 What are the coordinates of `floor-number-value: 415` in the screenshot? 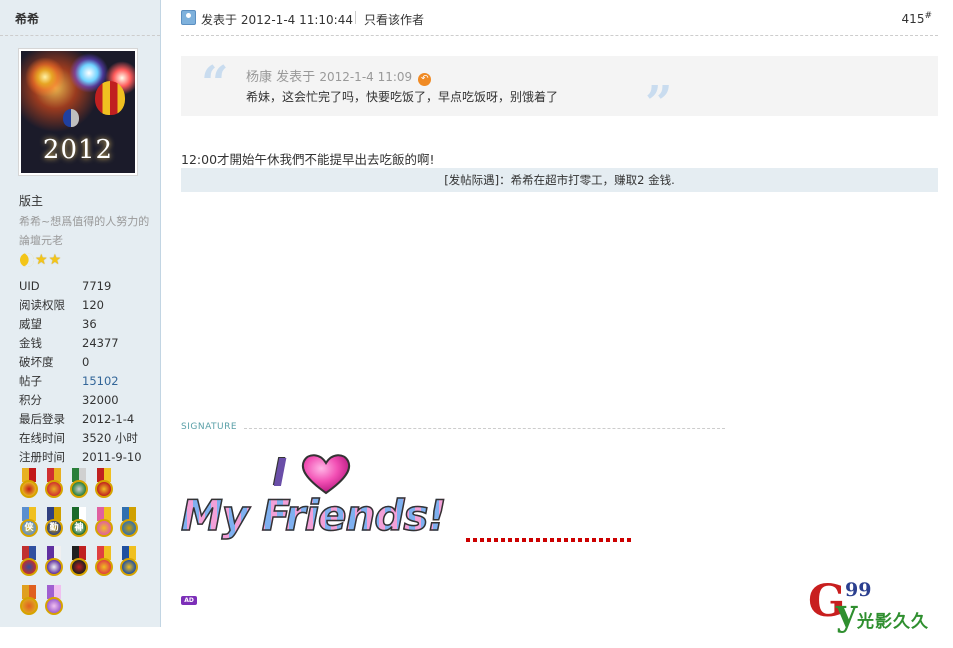 It's located at (913, 19).